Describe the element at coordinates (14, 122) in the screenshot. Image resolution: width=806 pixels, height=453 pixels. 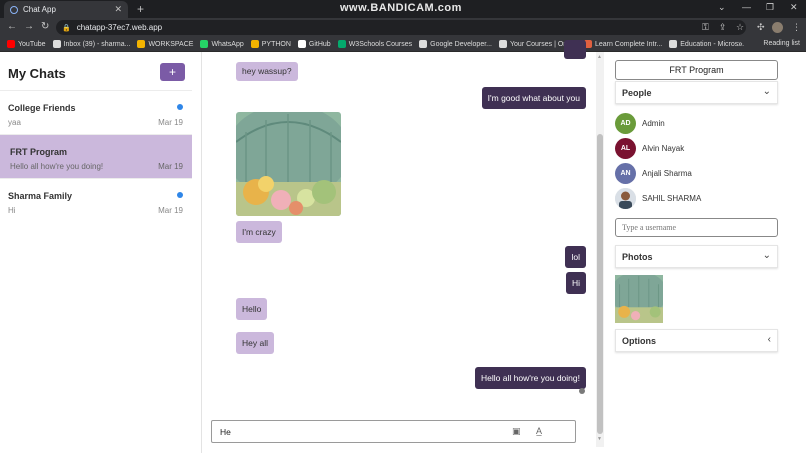
I see `chat-preview: yaa` at that location.